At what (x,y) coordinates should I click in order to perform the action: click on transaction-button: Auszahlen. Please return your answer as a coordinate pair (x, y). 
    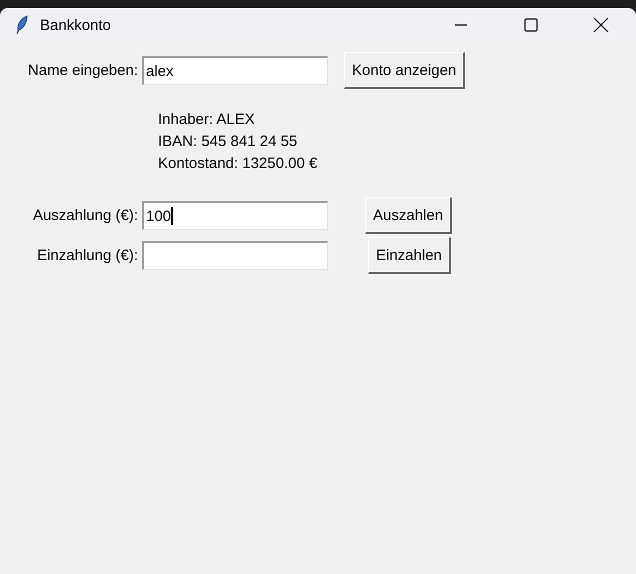
    Looking at the image, I should click on (408, 215).